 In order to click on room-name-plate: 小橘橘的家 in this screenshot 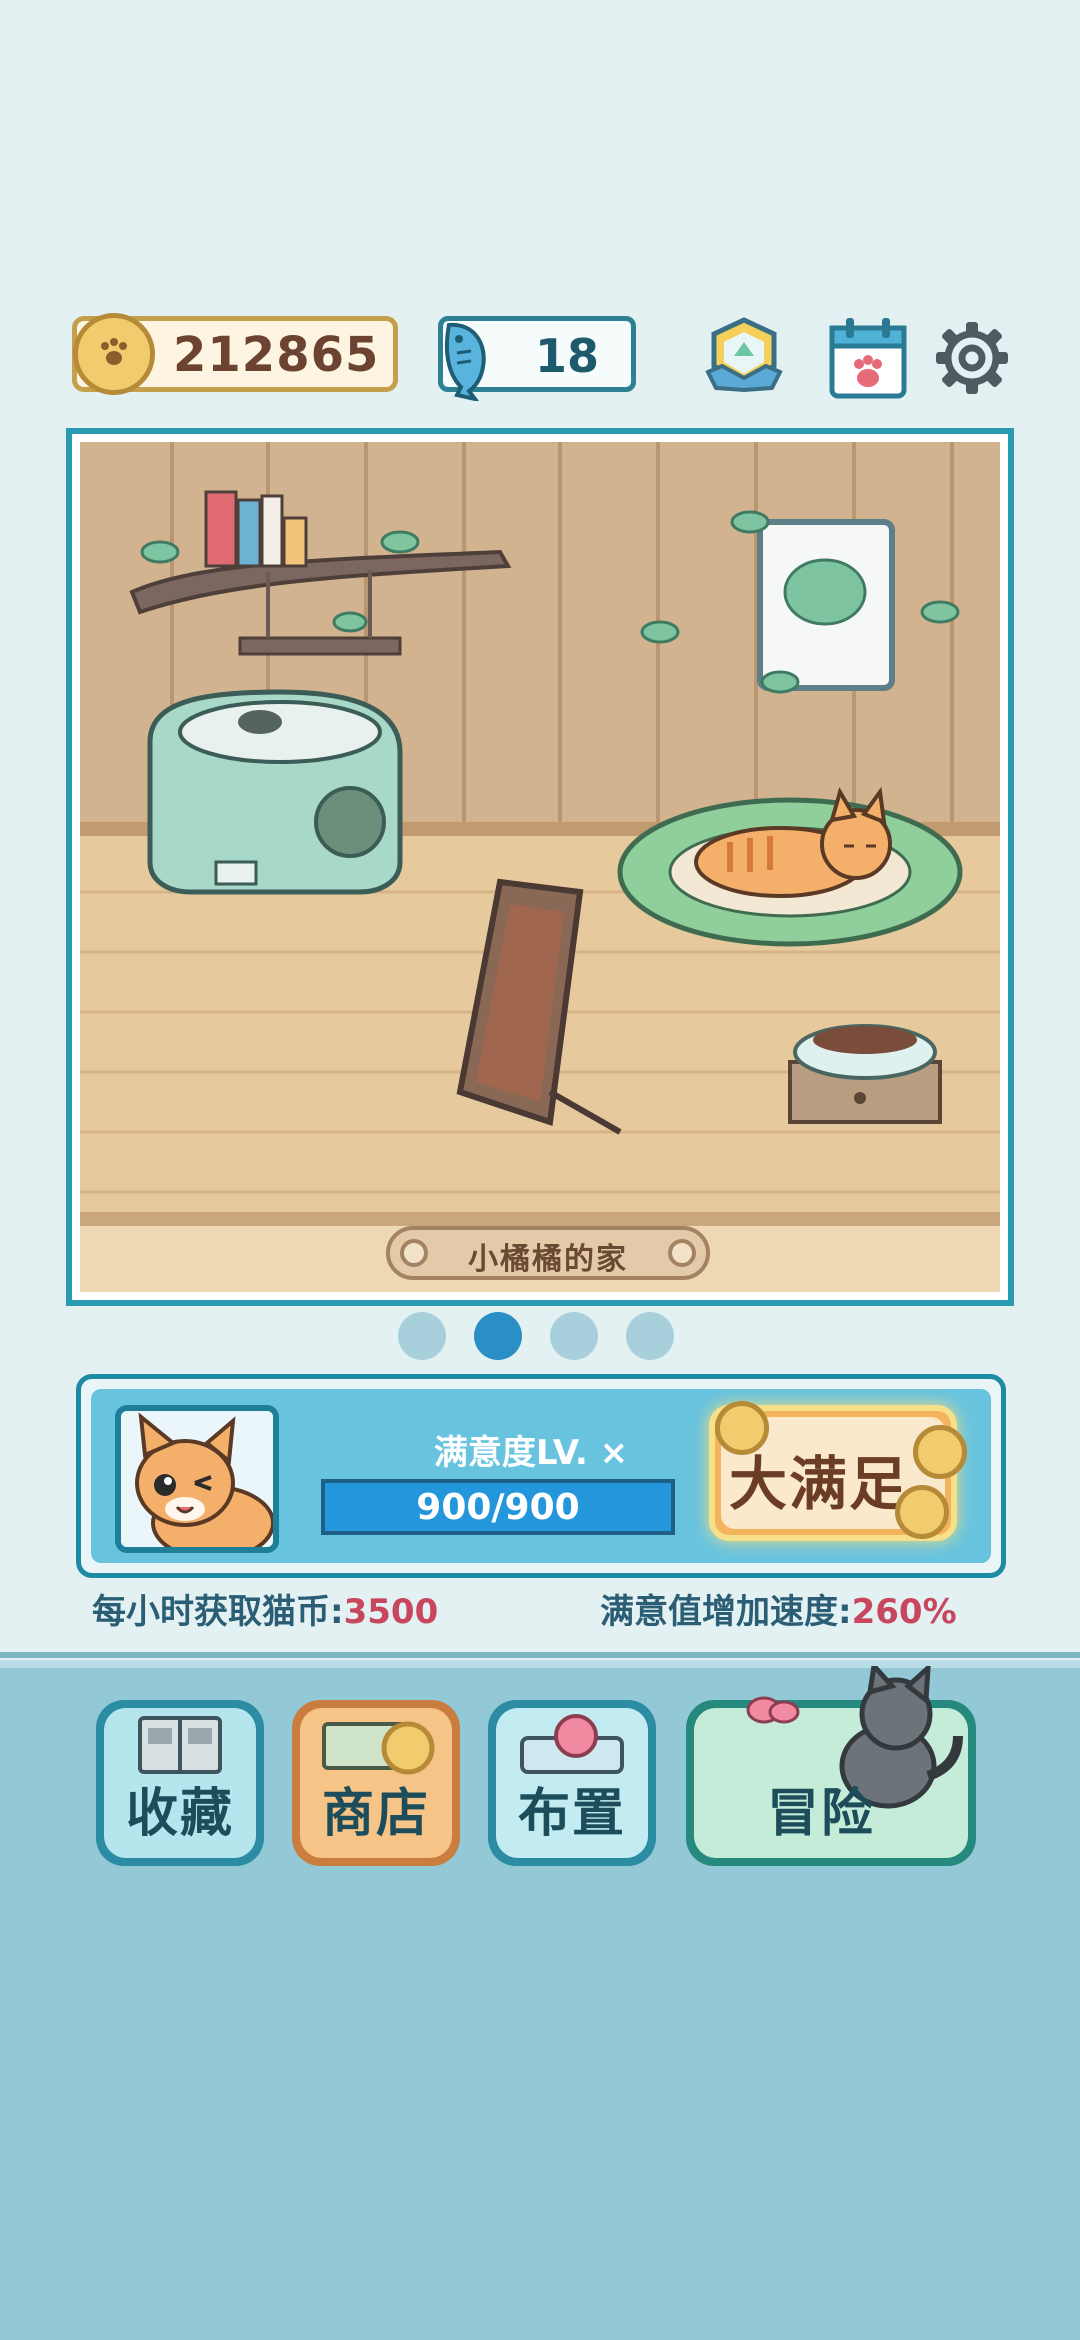, I will do `click(548, 1253)`.